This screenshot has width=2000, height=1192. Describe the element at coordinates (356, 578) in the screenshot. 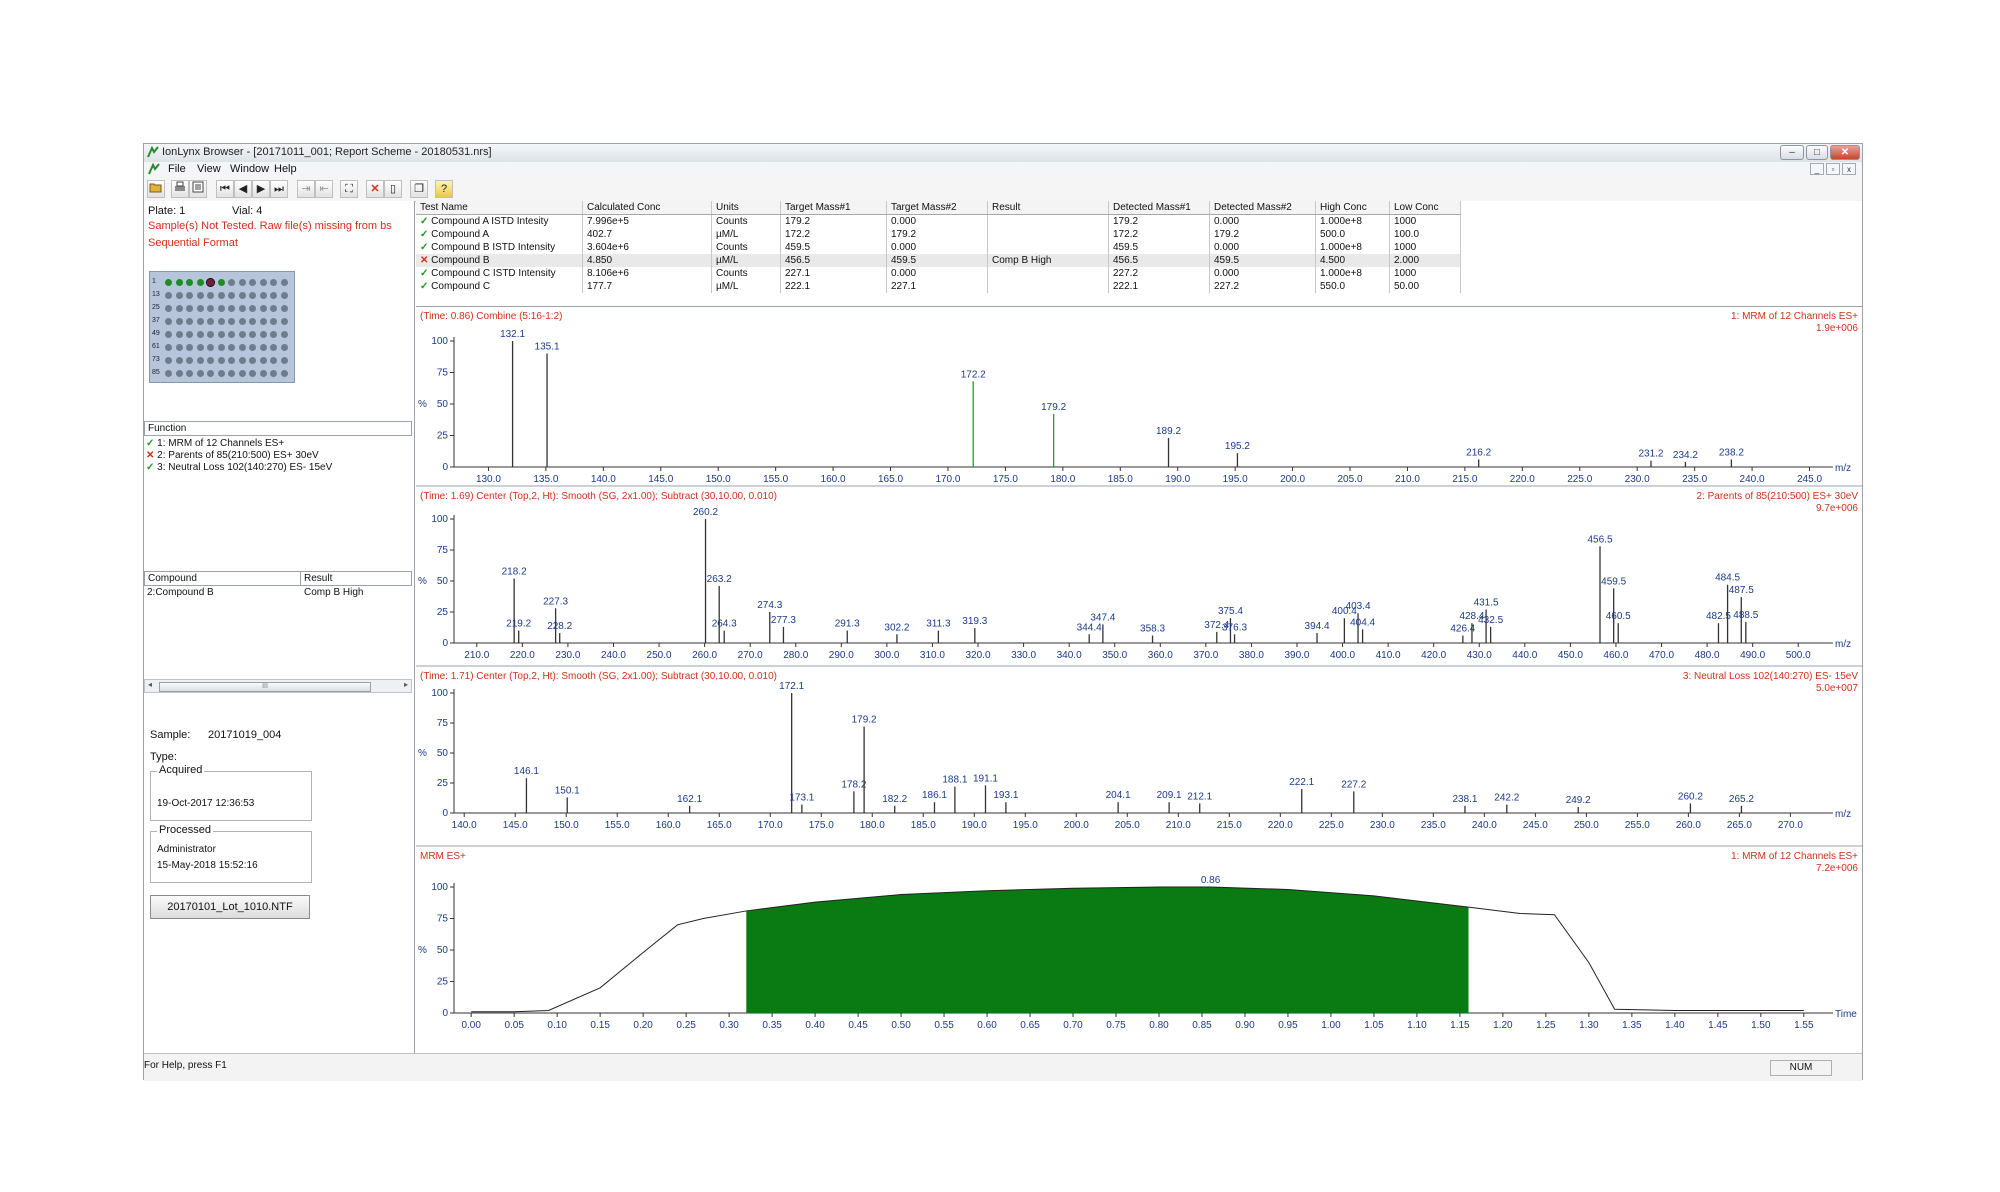

I see `result-column-header: Result` at that location.